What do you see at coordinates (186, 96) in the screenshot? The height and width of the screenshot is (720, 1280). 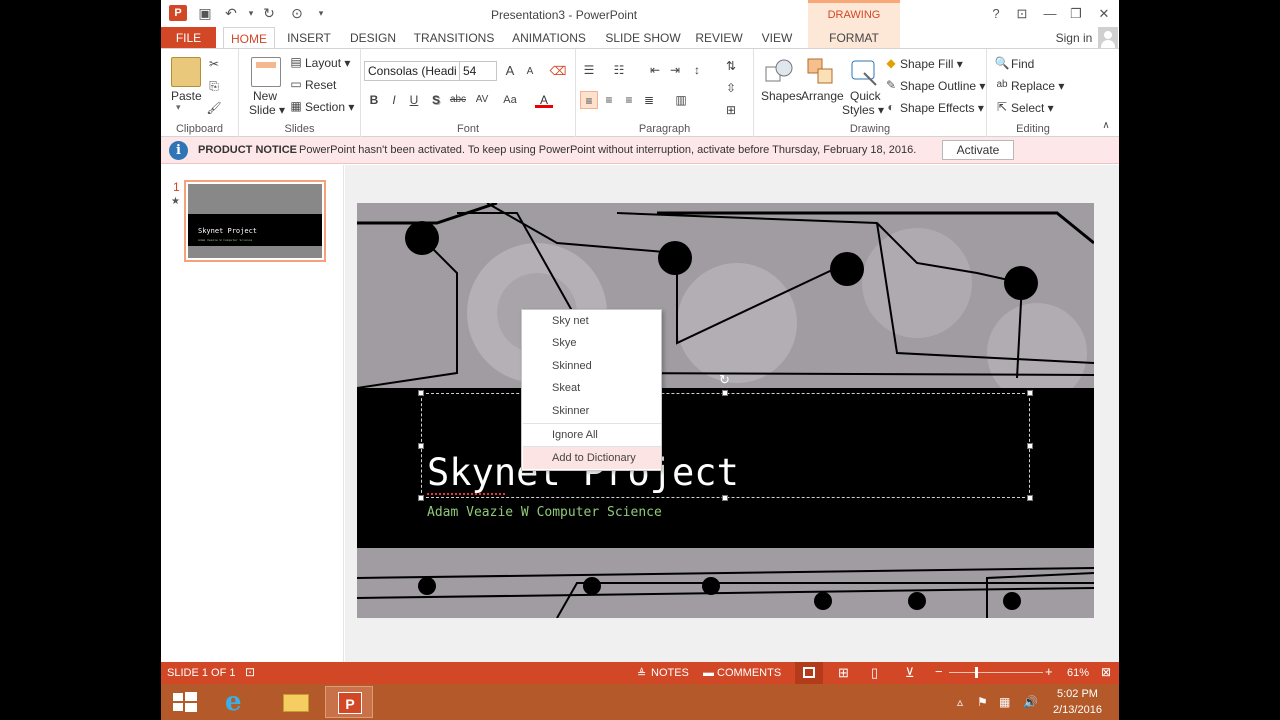 I see `paste-button: Paste` at bounding box center [186, 96].